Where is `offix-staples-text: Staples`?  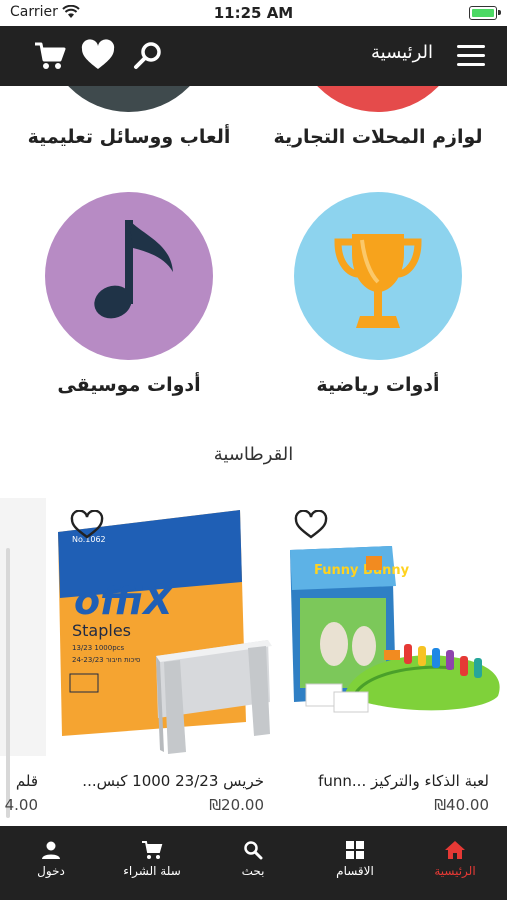 offix-staples-text: Staples is located at coordinates (101, 630).